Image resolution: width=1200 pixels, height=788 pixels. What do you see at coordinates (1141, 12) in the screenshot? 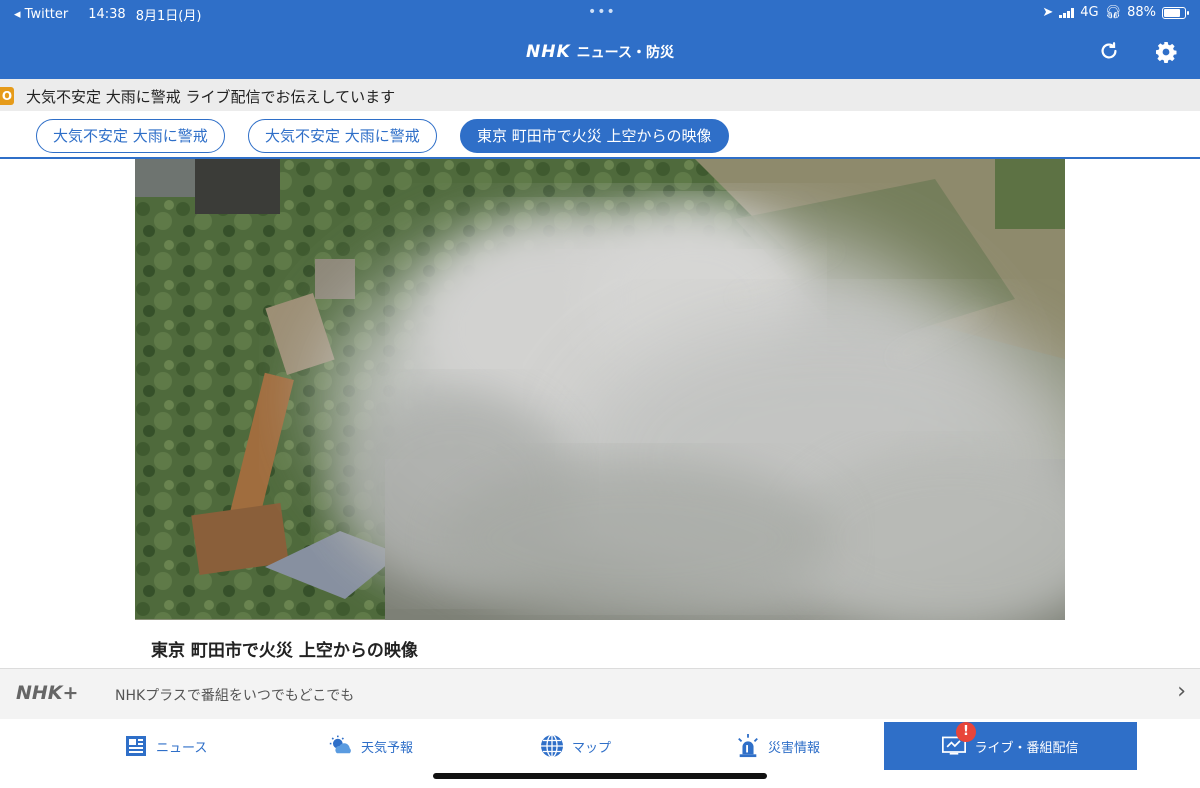
I see `battery-percent: 88%` at bounding box center [1141, 12].